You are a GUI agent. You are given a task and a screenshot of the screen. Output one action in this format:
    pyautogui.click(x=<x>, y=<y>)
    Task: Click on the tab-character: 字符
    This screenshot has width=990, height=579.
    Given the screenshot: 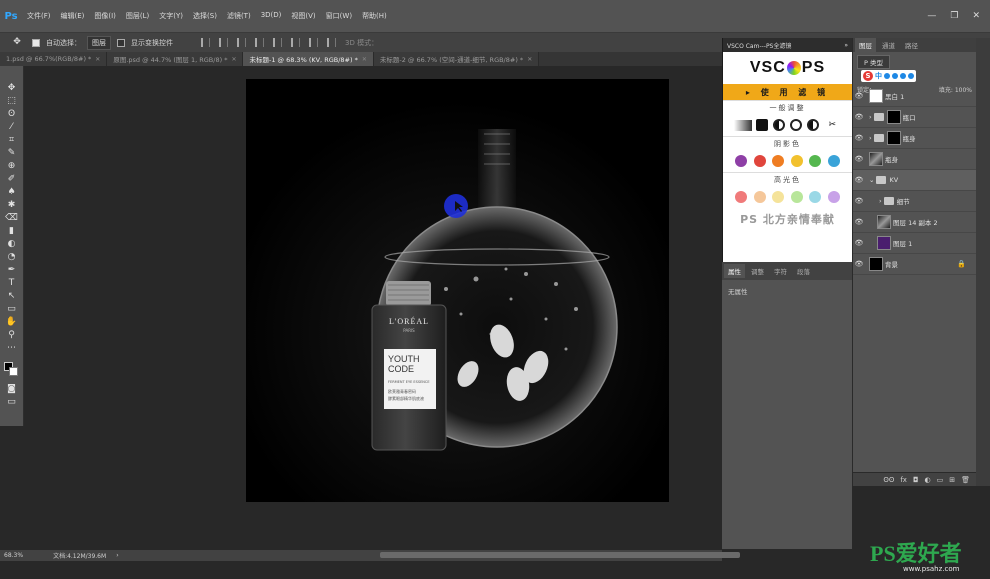 What is the action you would take?
    pyautogui.click(x=780, y=271)
    